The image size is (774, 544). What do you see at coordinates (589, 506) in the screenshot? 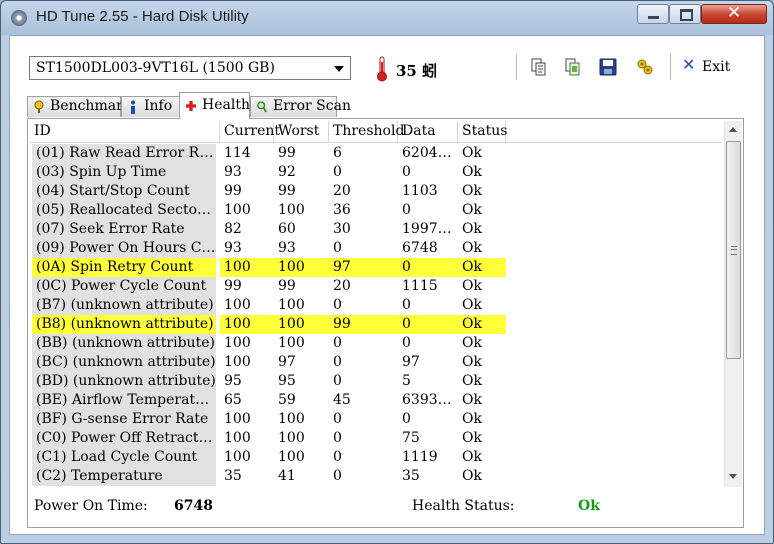
I see `health-status-value: Ok` at bounding box center [589, 506].